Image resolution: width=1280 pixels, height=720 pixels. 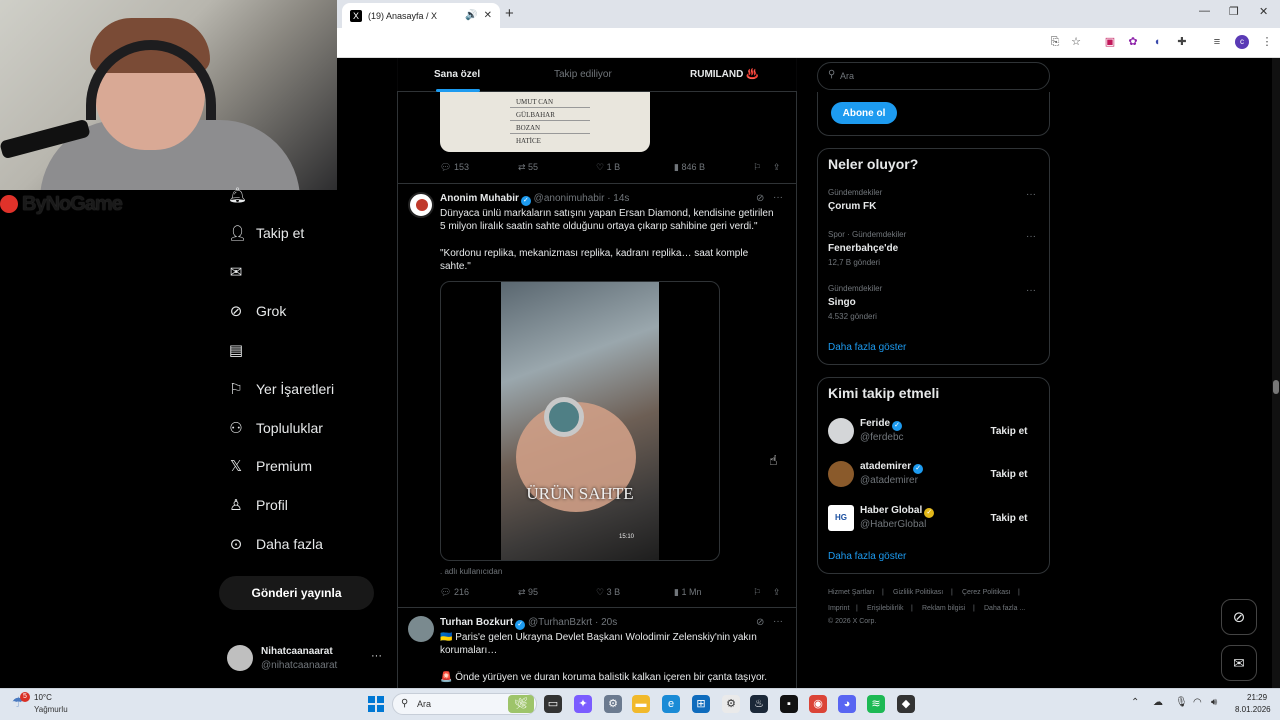 What do you see at coordinates (376, 704) in the screenshot?
I see `windows-start-icon` at bounding box center [376, 704].